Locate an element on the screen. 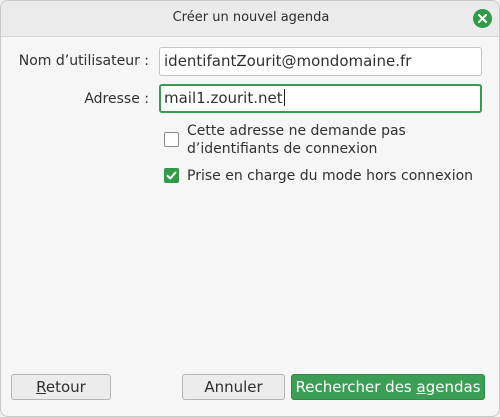 Image resolution: width=500 pixels, height=417 pixels. checkmark-icon is located at coordinates (171, 175).